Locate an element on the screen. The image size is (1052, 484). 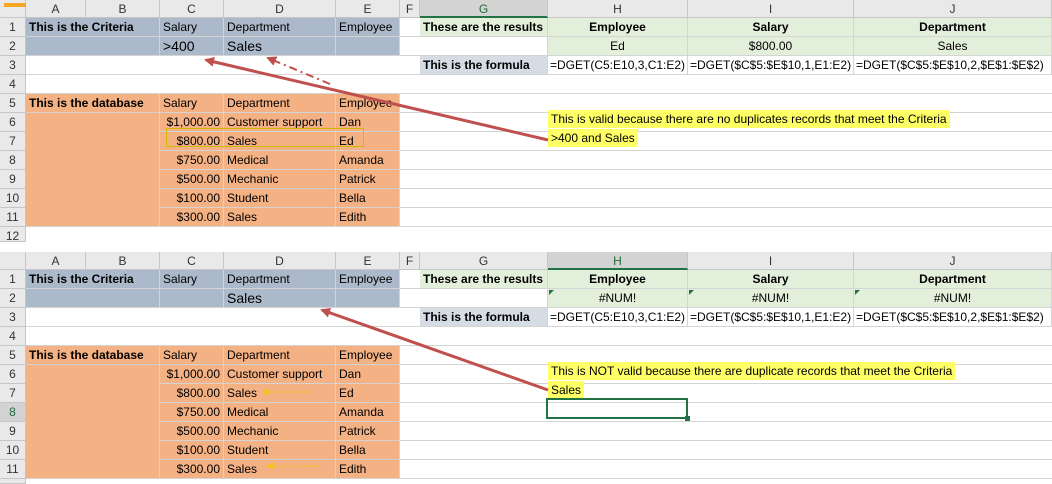
row-header-11: 11 is located at coordinates (13, 217).